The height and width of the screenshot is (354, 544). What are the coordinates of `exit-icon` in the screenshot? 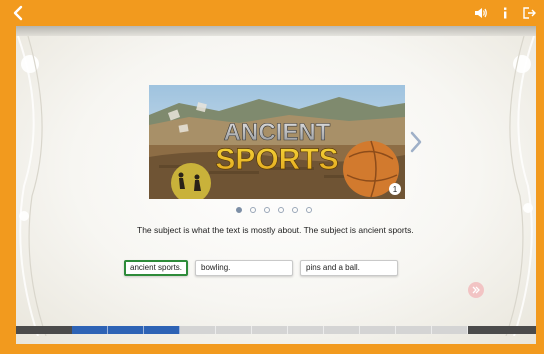 It's located at (529, 13).